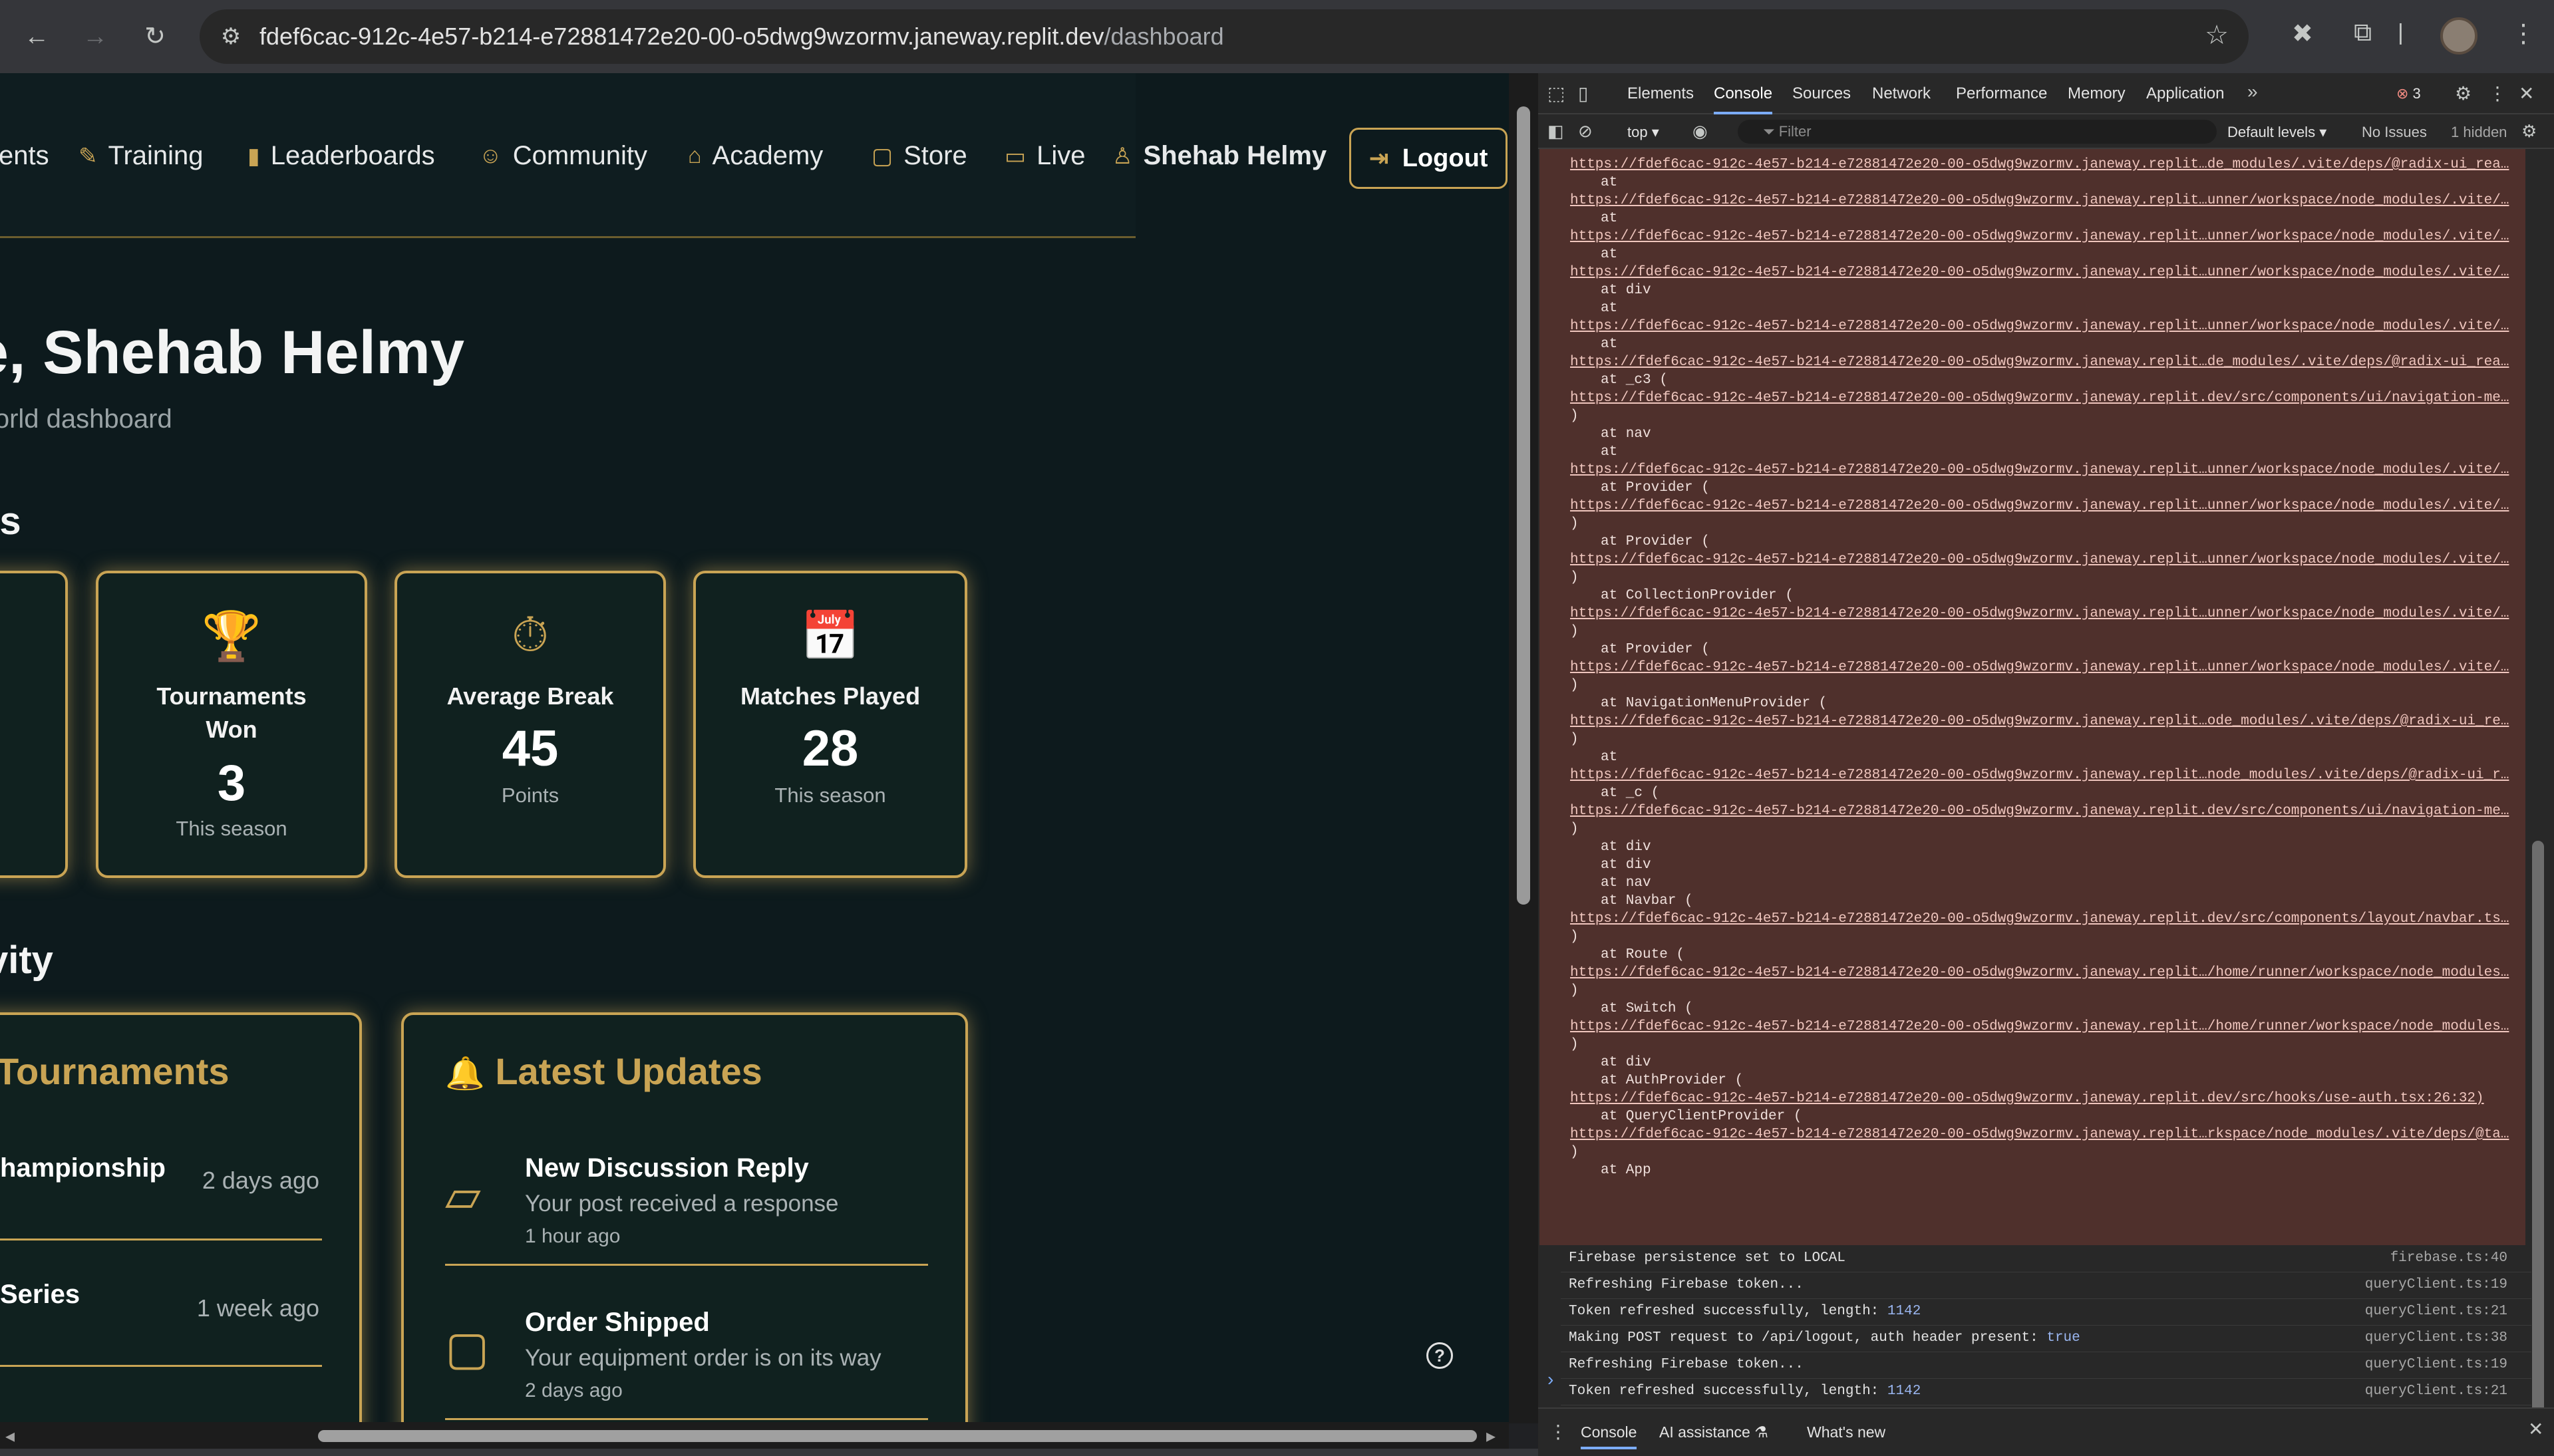 The image size is (2554, 1456). What do you see at coordinates (2497, 93) in the screenshot?
I see `kebab-menu-icon: ⋮` at bounding box center [2497, 93].